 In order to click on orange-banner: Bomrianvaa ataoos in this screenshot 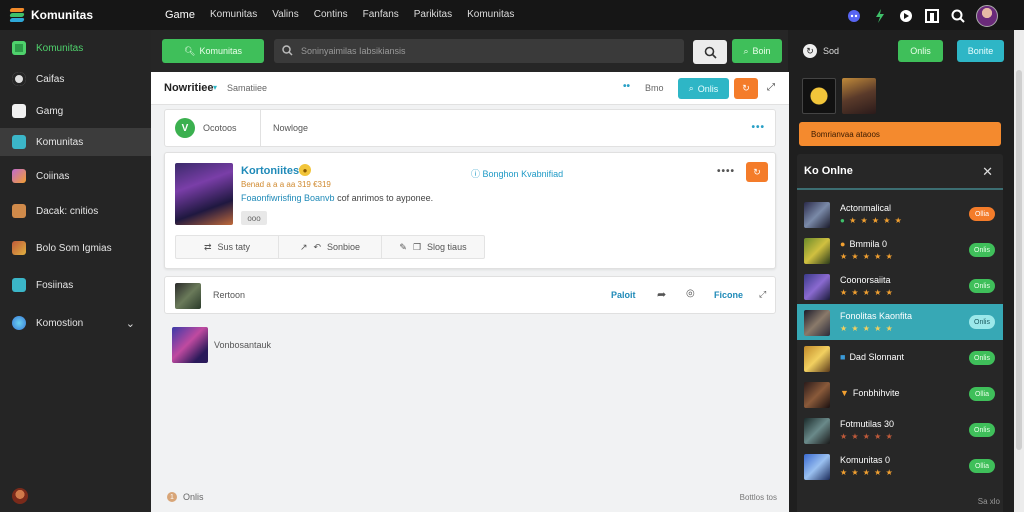, I will do `click(900, 134)`.